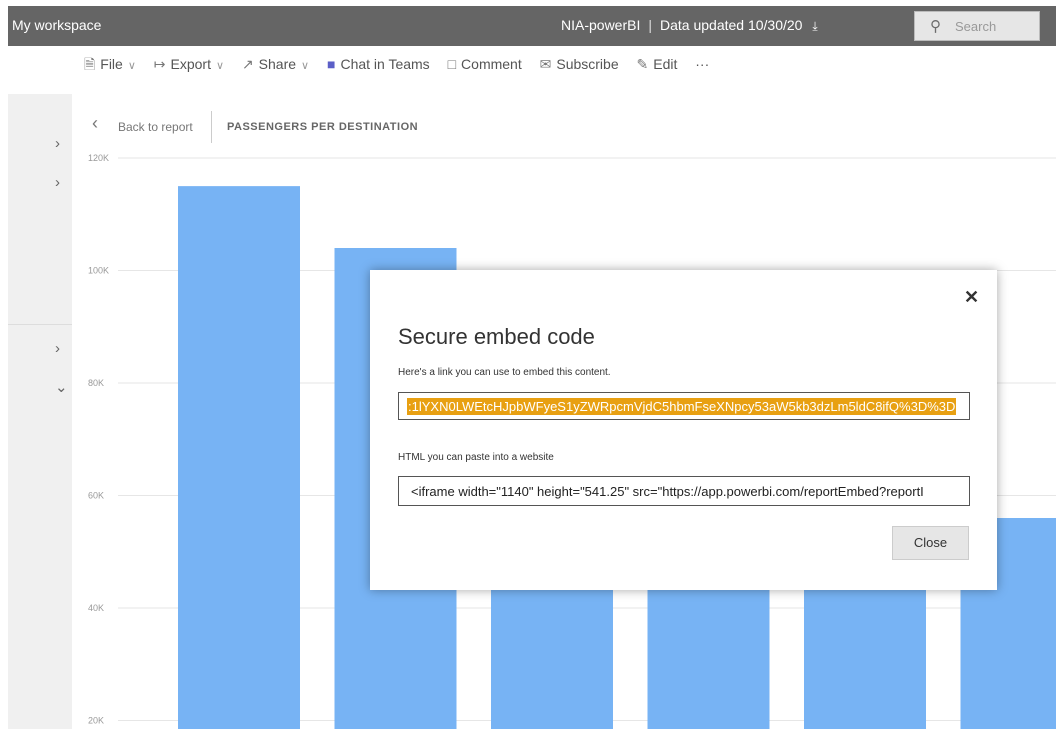 This screenshot has height=729, width=1056. I want to click on y-tick-label: 40K, so click(96, 608).